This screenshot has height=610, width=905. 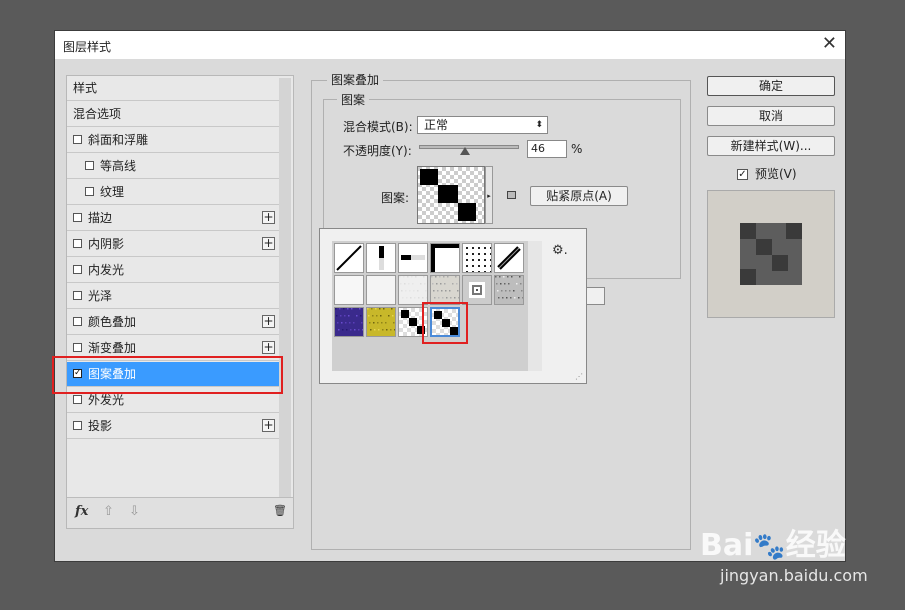 What do you see at coordinates (769, 547) in the screenshot?
I see `paw-icon: 🐾` at bounding box center [769, 547].